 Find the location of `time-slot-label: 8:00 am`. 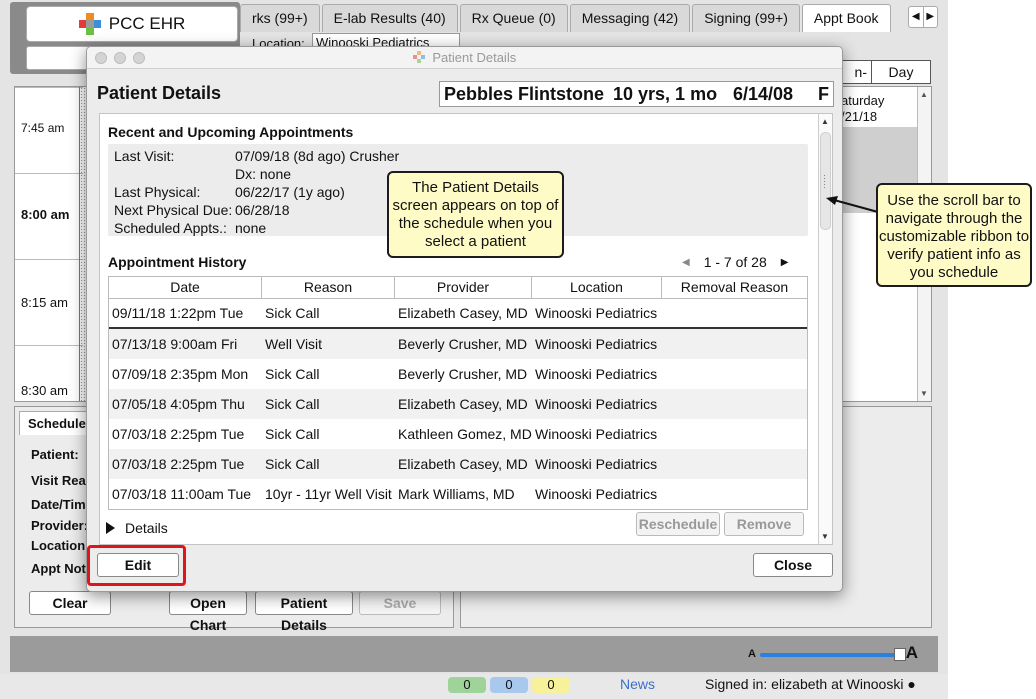

time-slot-label: 8:00 am is located at coordinates (45, 214).